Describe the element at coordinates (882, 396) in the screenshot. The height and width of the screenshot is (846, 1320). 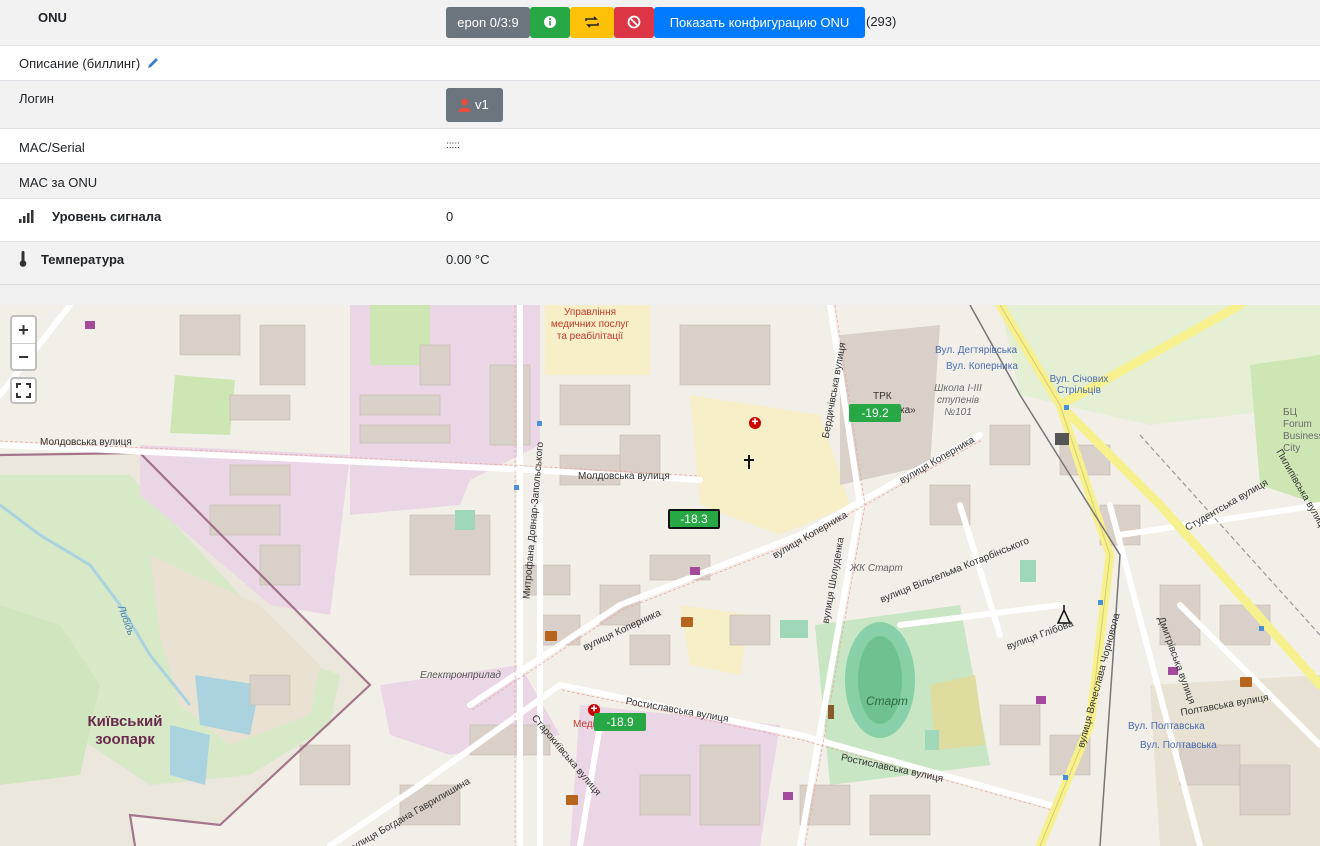
I see `label-trk: ТРК` at that location.